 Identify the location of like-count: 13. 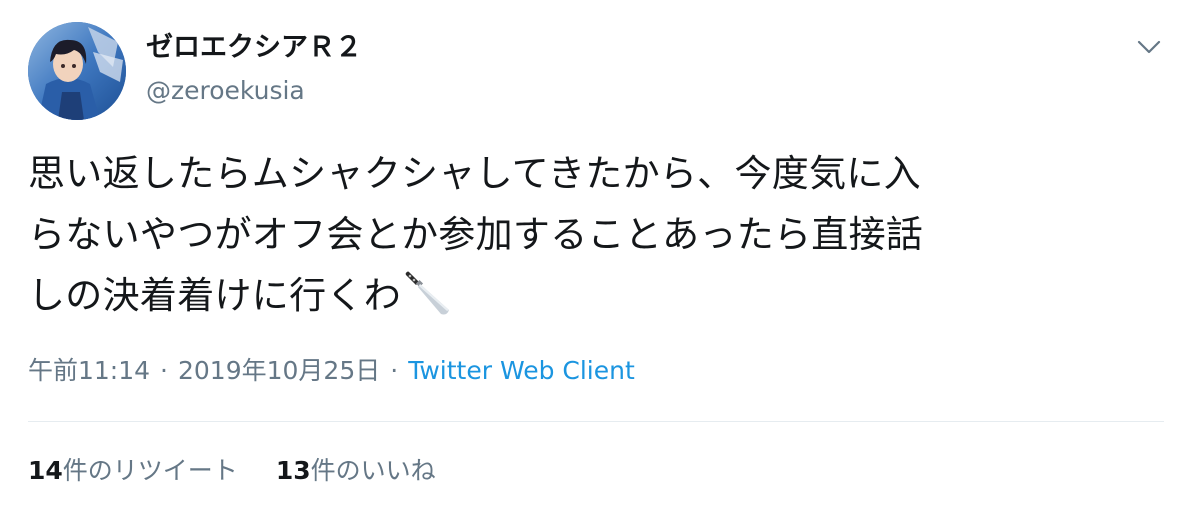
(293, 470).